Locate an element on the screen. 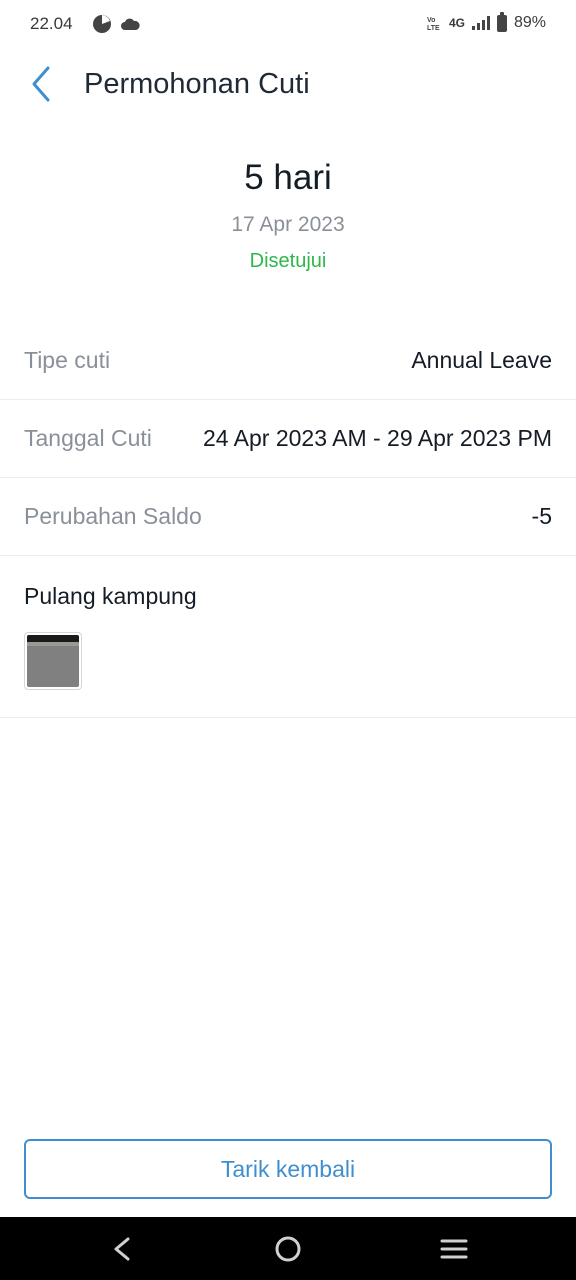  cloud-icon is located at coordinates (130, 24).